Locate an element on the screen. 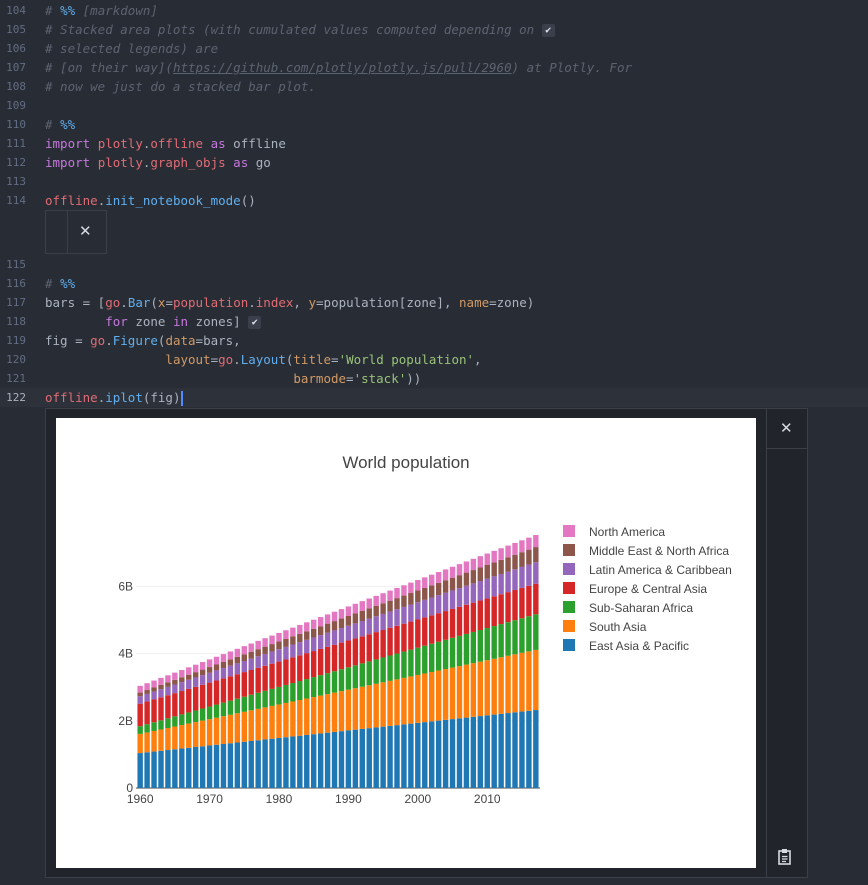  code-line: 114 offline.init_notebook_mode() is located at coordinates (434, 200).